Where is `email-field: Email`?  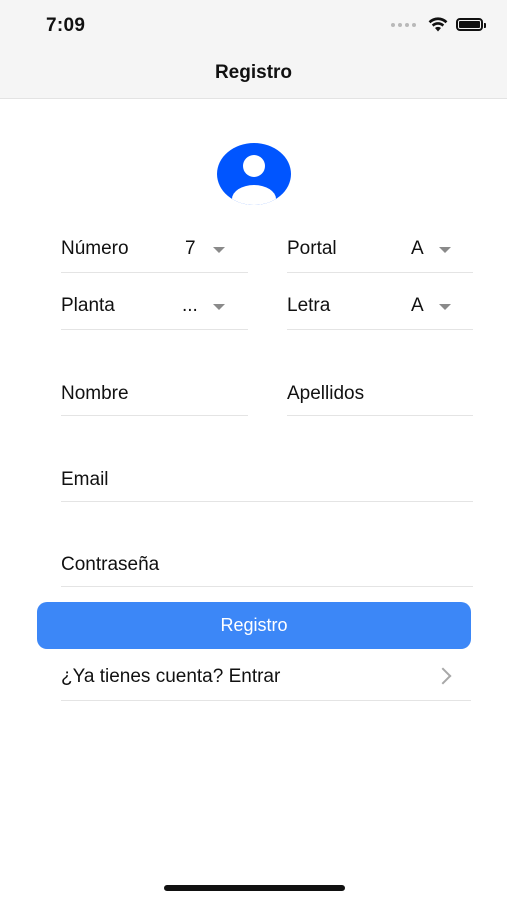 email-field: Email is located at coordinates (267, 485).